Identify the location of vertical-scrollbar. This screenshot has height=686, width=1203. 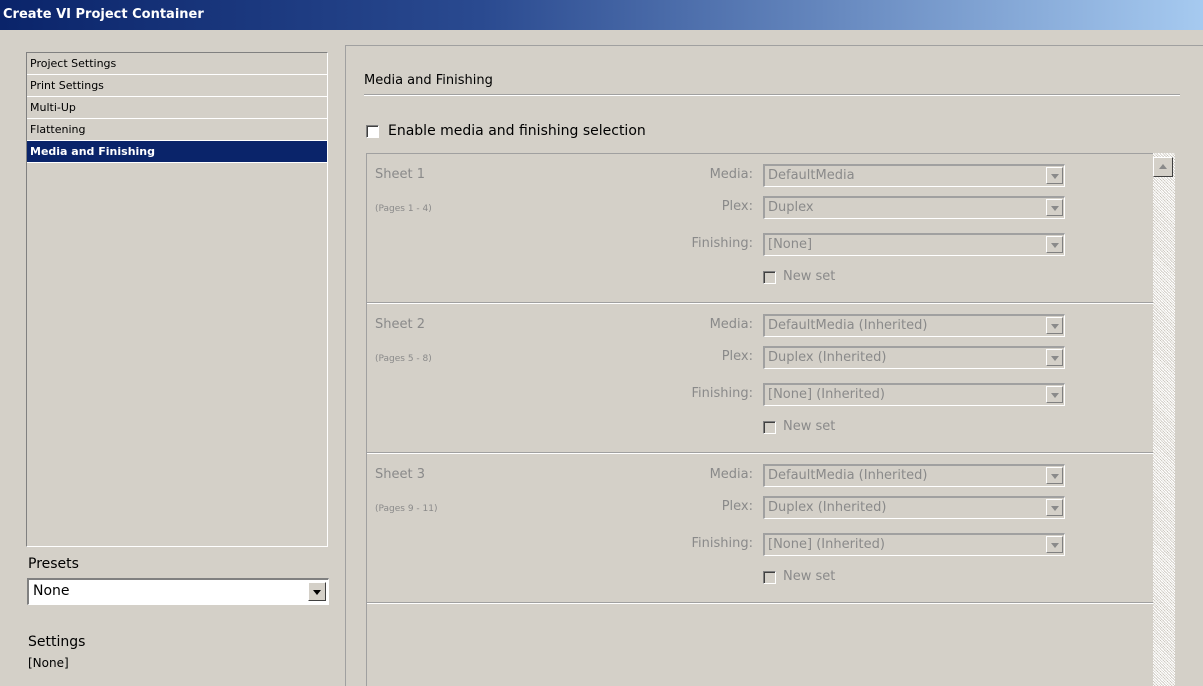
(1164, 419).